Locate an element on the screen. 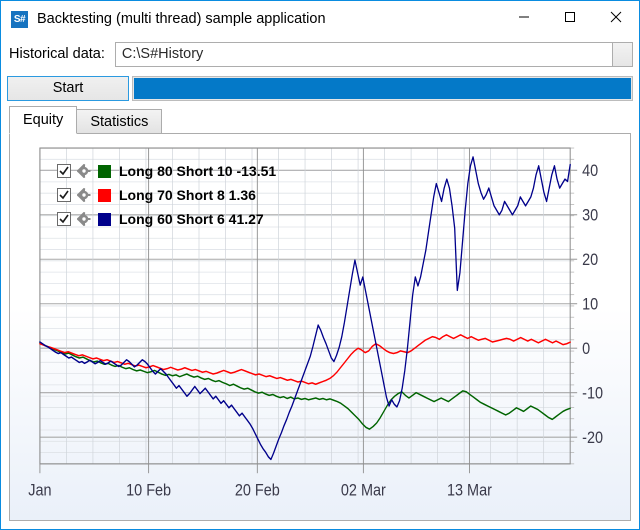  historical-data-row: Historical data: is located at coordinates (320, 54).